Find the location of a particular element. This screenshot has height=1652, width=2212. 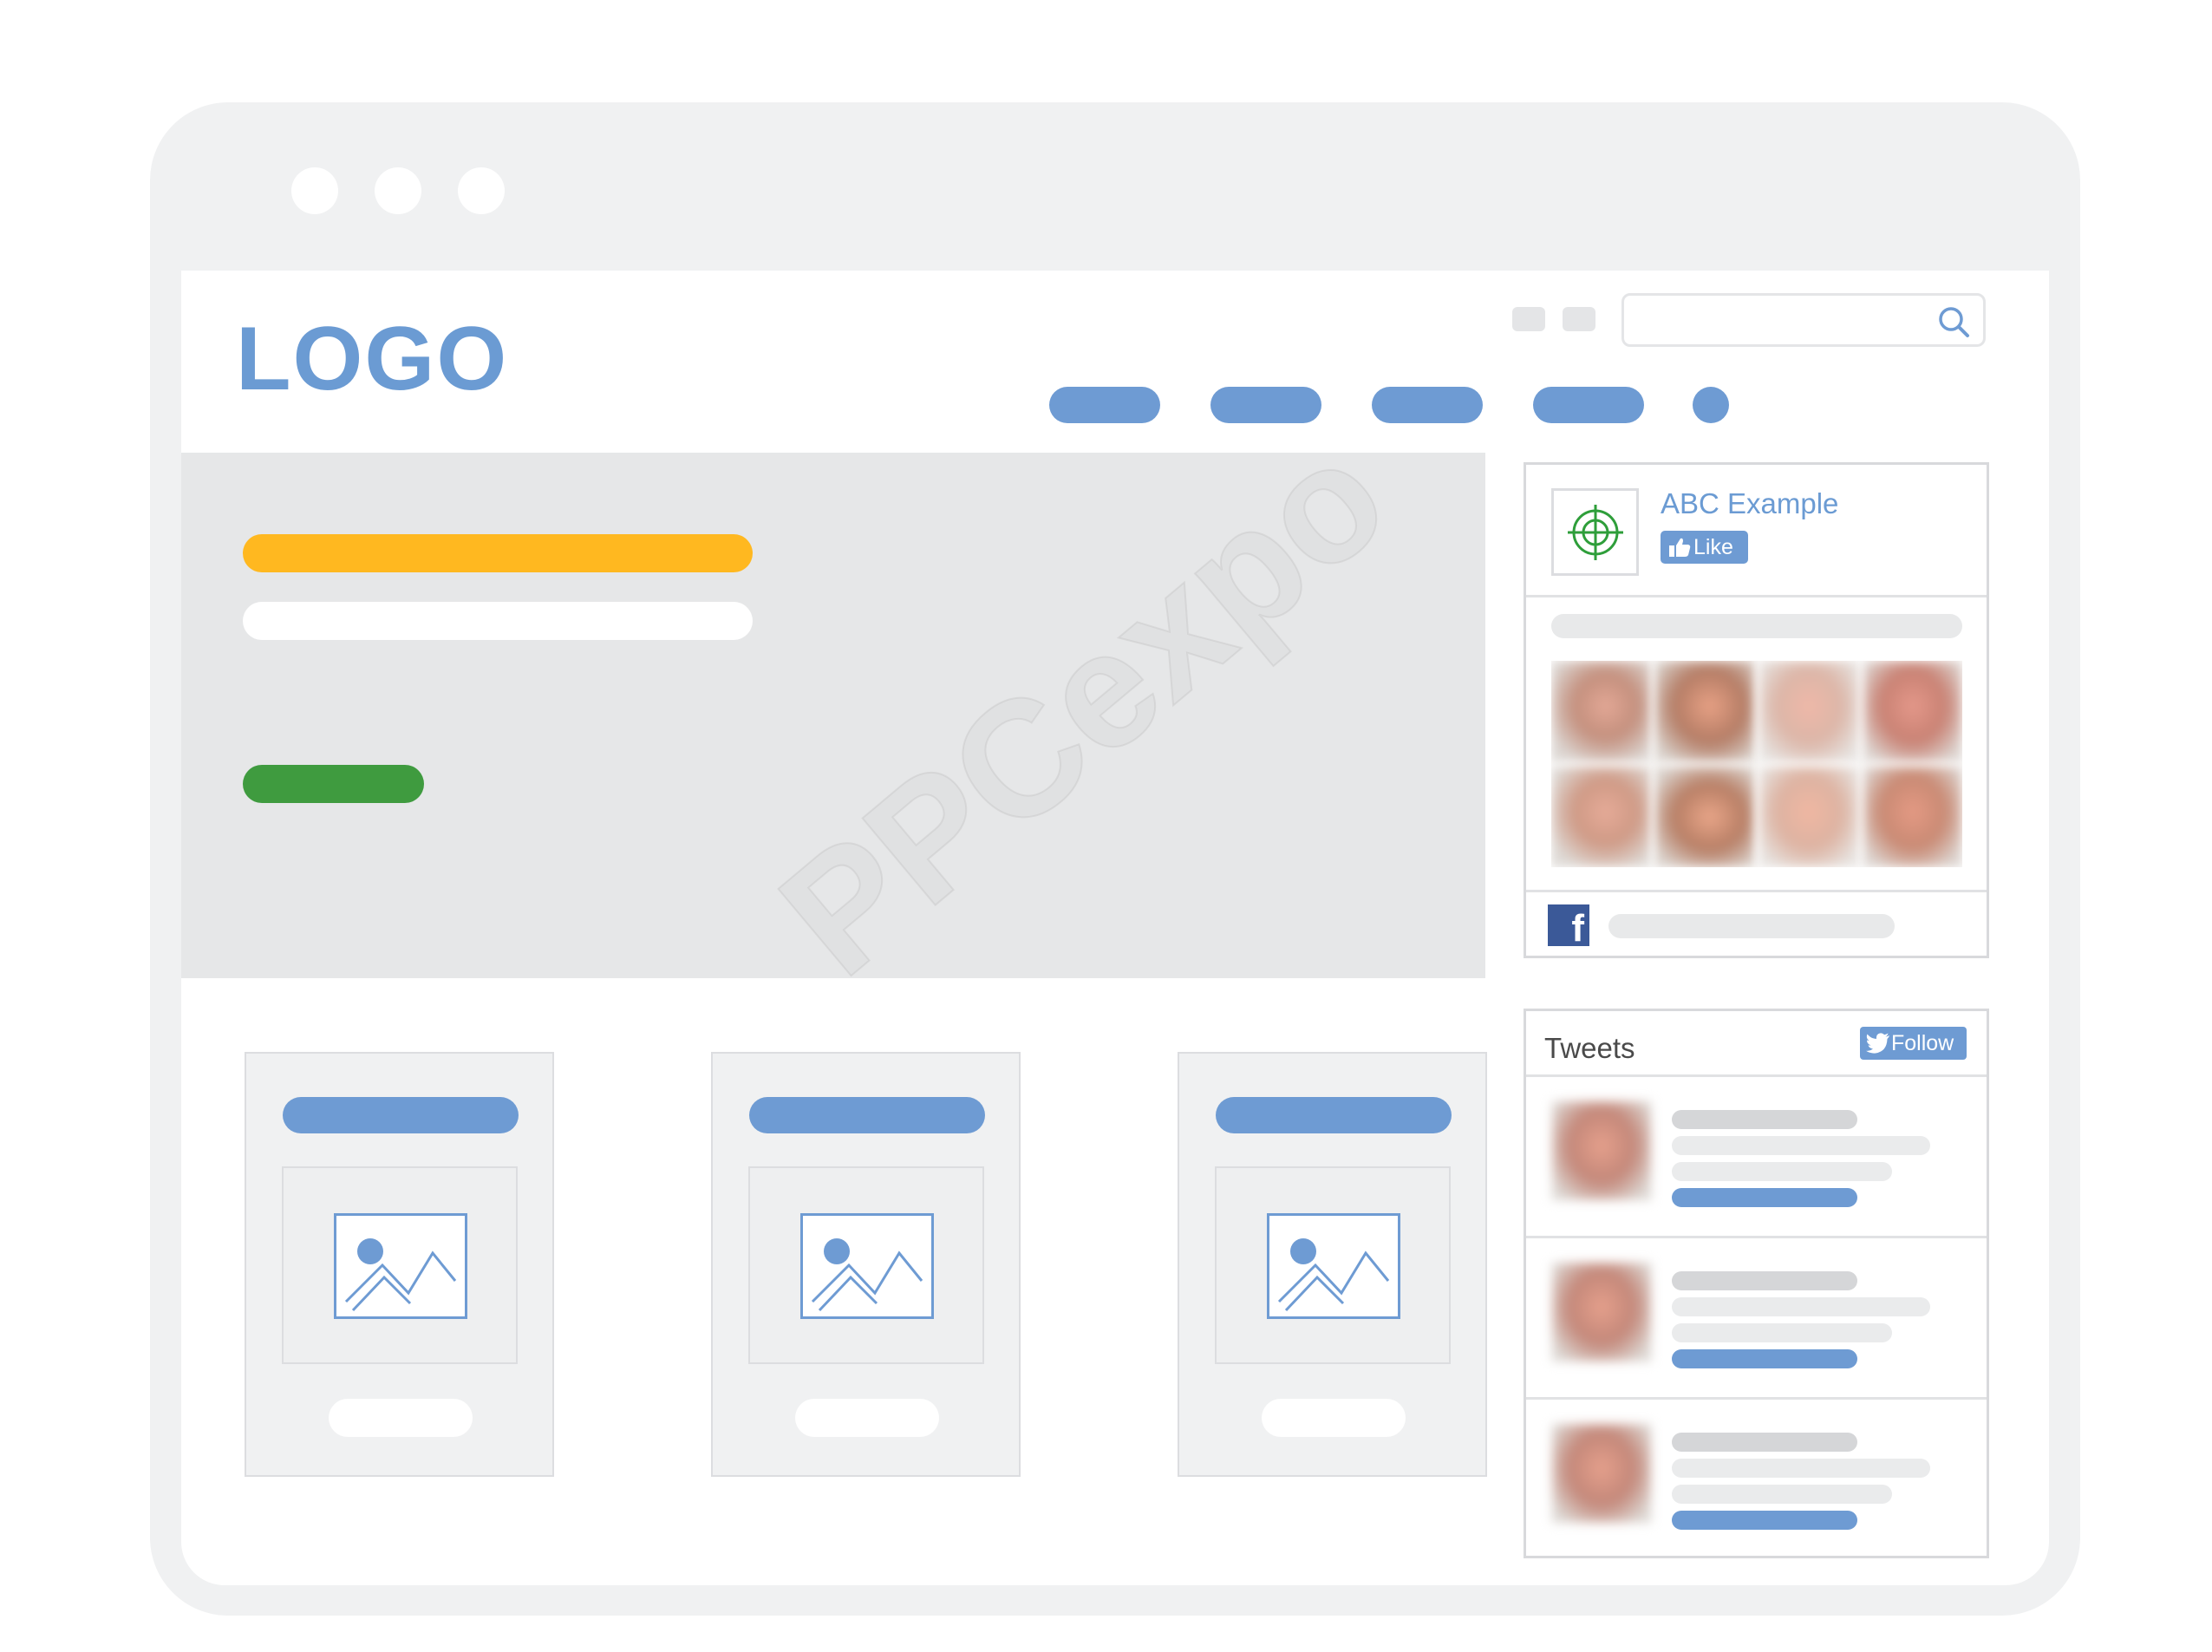

like-button: Like is located at coordinates (1704, 548).